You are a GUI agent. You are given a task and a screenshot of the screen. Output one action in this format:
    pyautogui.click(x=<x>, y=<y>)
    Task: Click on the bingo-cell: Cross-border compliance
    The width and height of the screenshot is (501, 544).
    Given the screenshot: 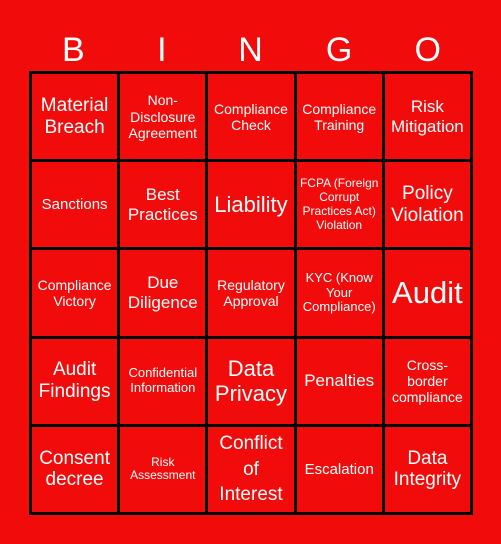 What is the action you would take?
    pyautogui.click(x=427, y=381)
    